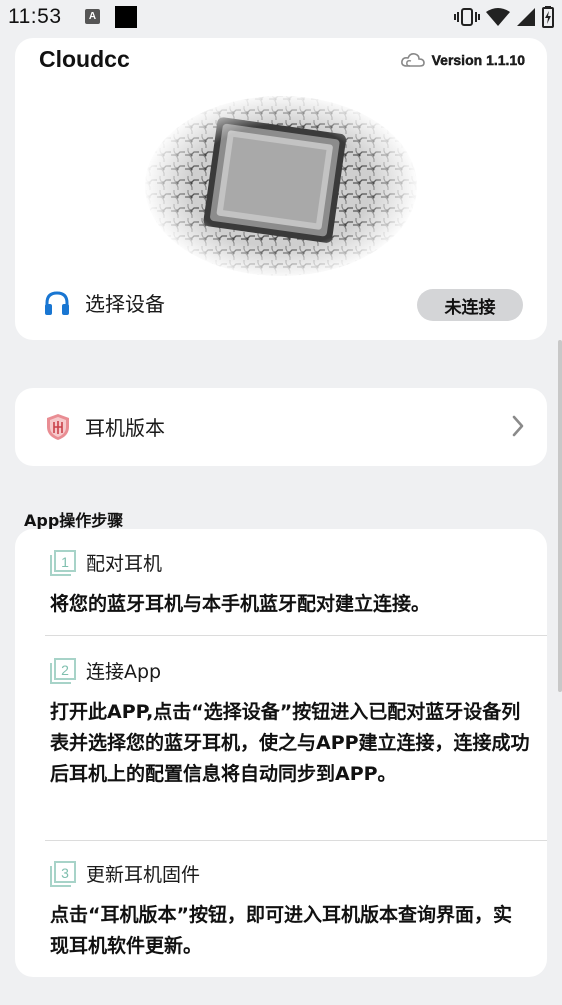 The height and width of the screenshot is (1005, 562). I want to click on step-3-body: 点击“耳机版本”按钮，即可进入耳机版本查询界面，实现耳机软件更新。, so click(281, 930).